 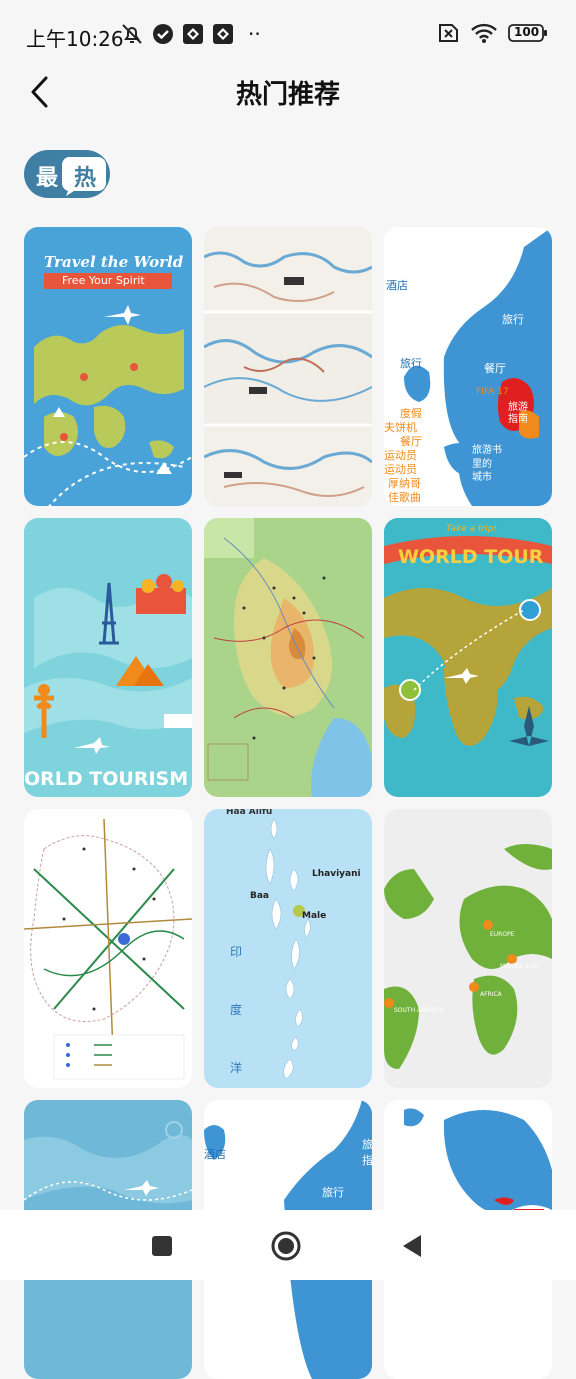 What do you see at coordinates (108, 366) in the screenshot?
I see `map-card-travel-world: Travel the World Free Your Spirit` at bounding box center [108, 366].